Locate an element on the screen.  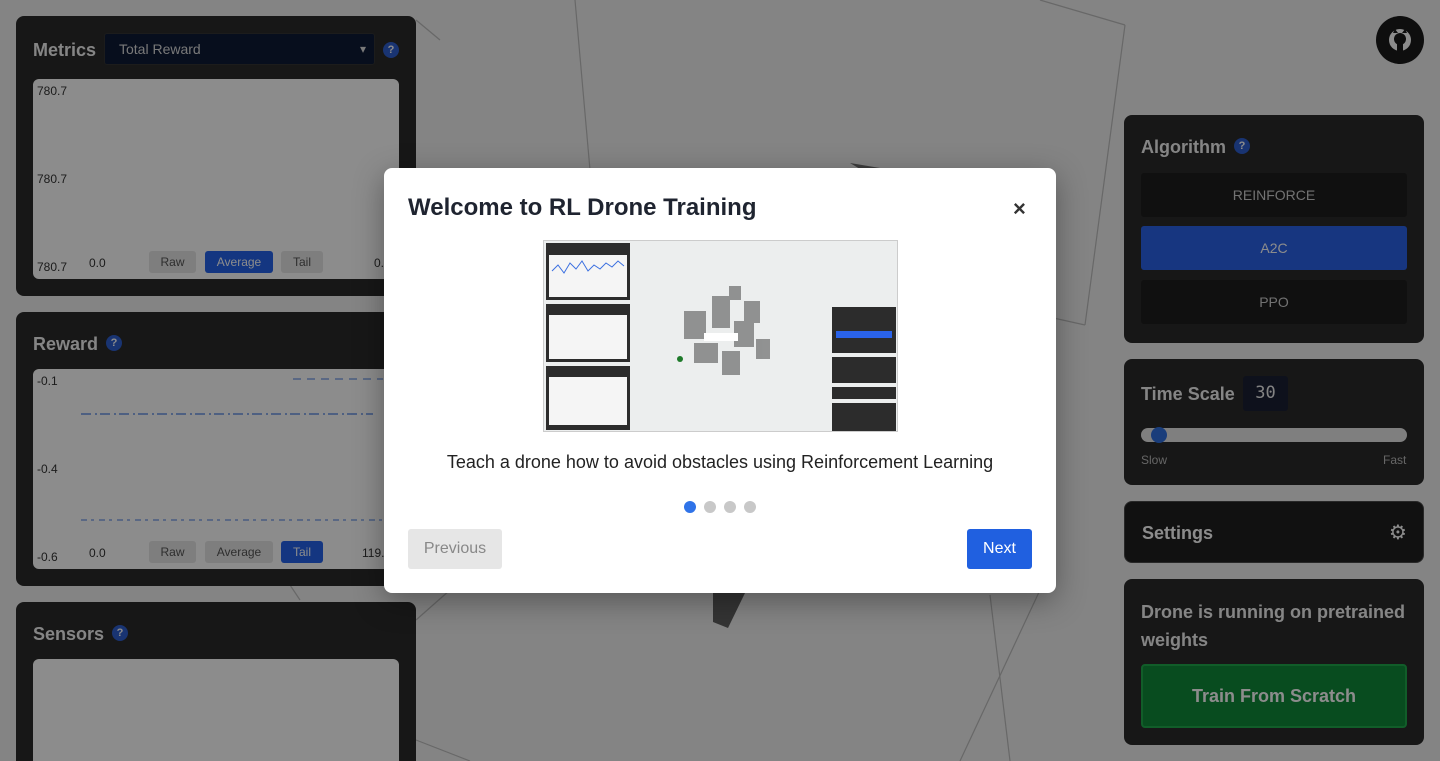
close-icon: × is located at coordinates (1019, 209).